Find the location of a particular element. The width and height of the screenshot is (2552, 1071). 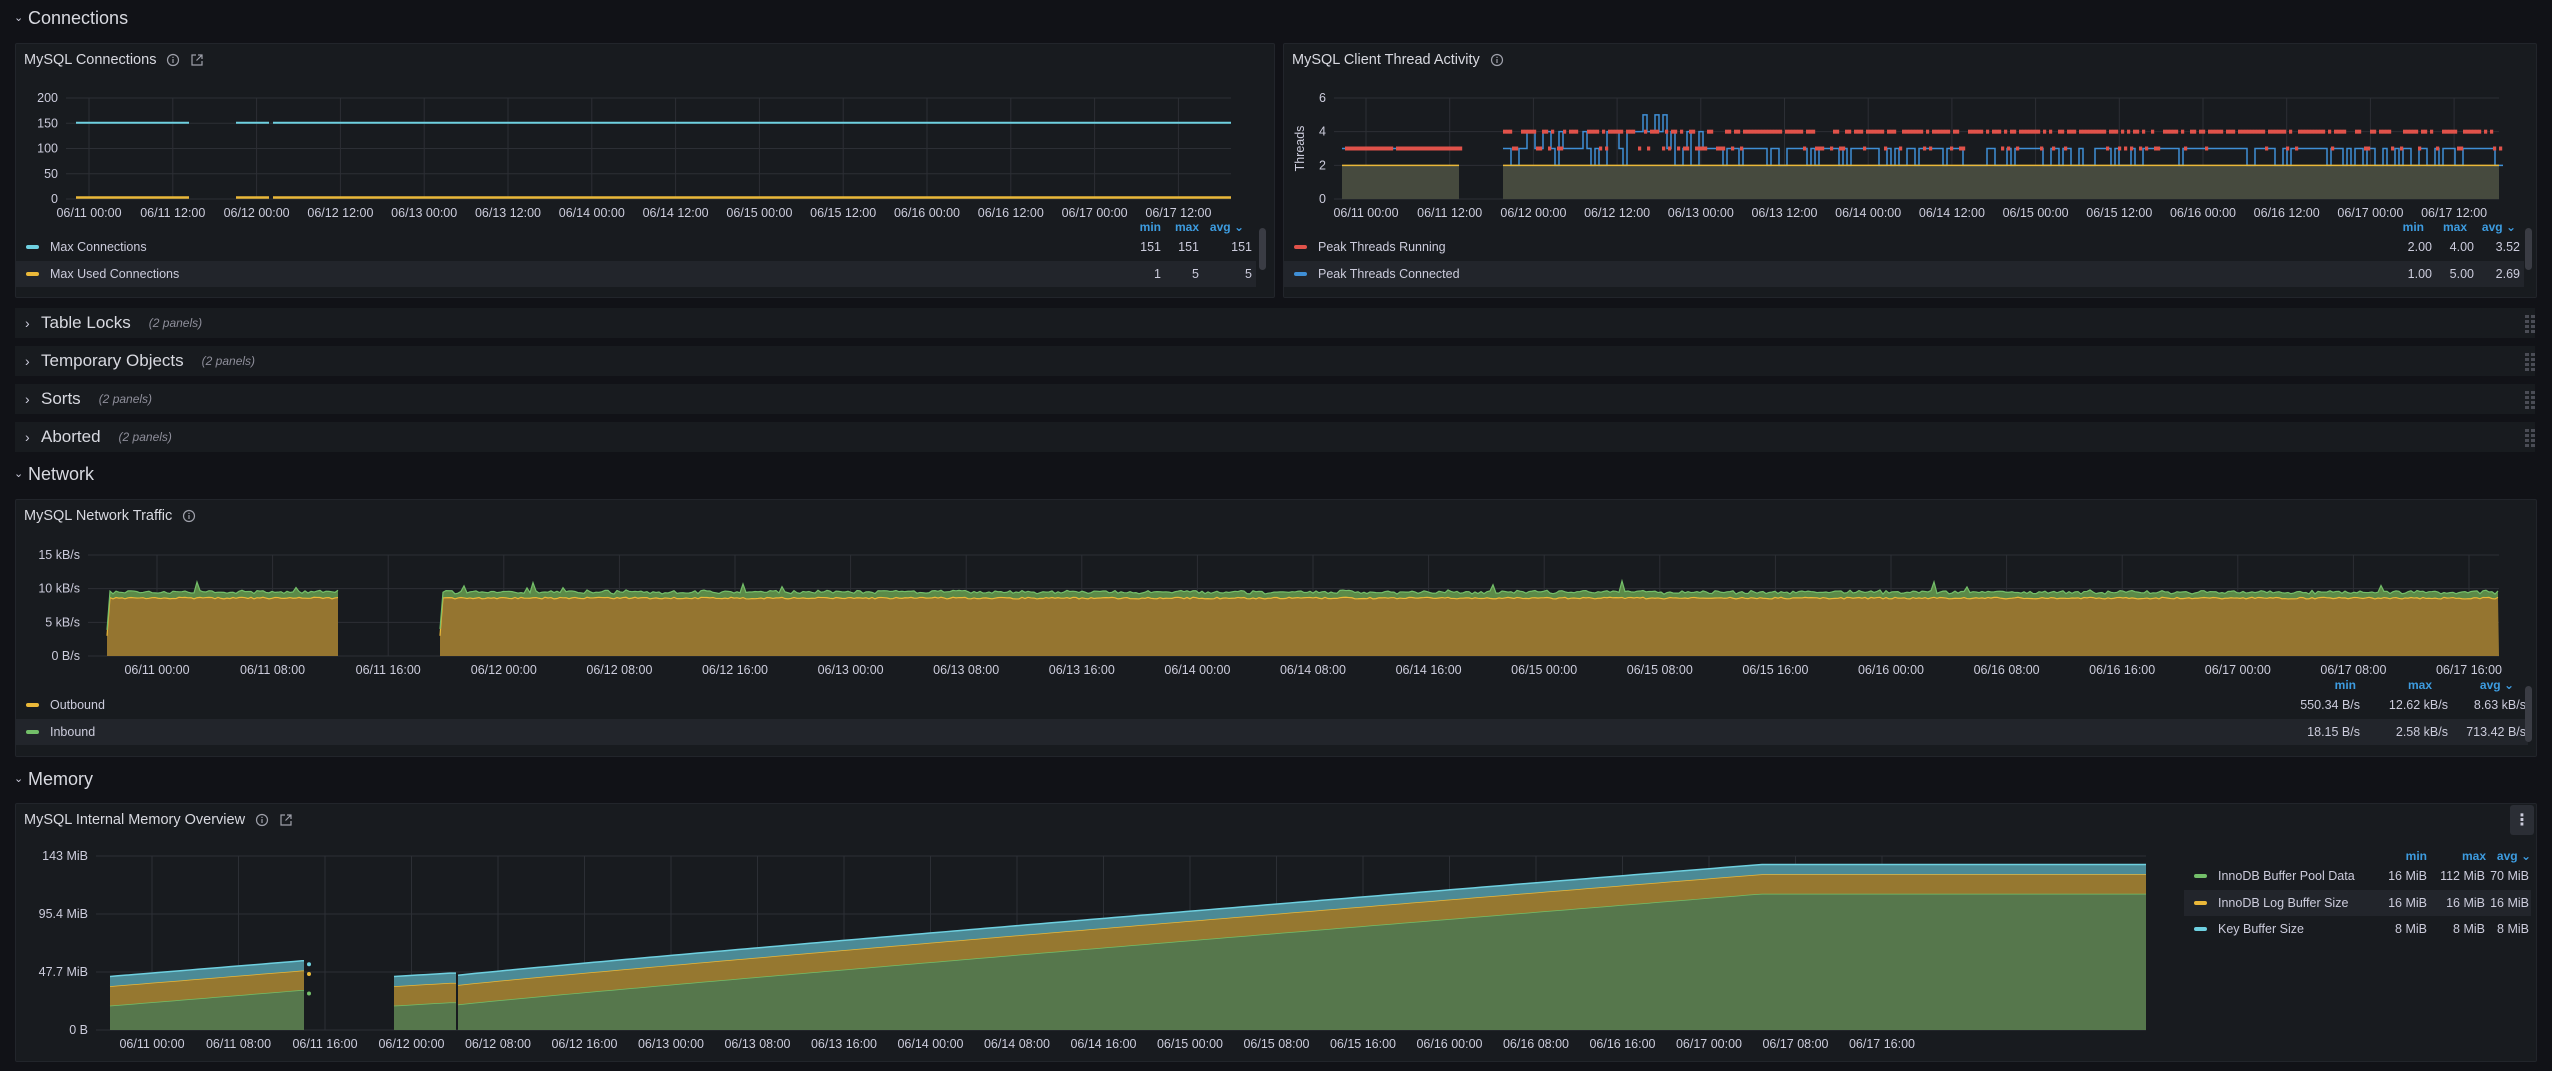

legend-item: Max Used Connections 1 5 5 is located at coordinates (636, 274).